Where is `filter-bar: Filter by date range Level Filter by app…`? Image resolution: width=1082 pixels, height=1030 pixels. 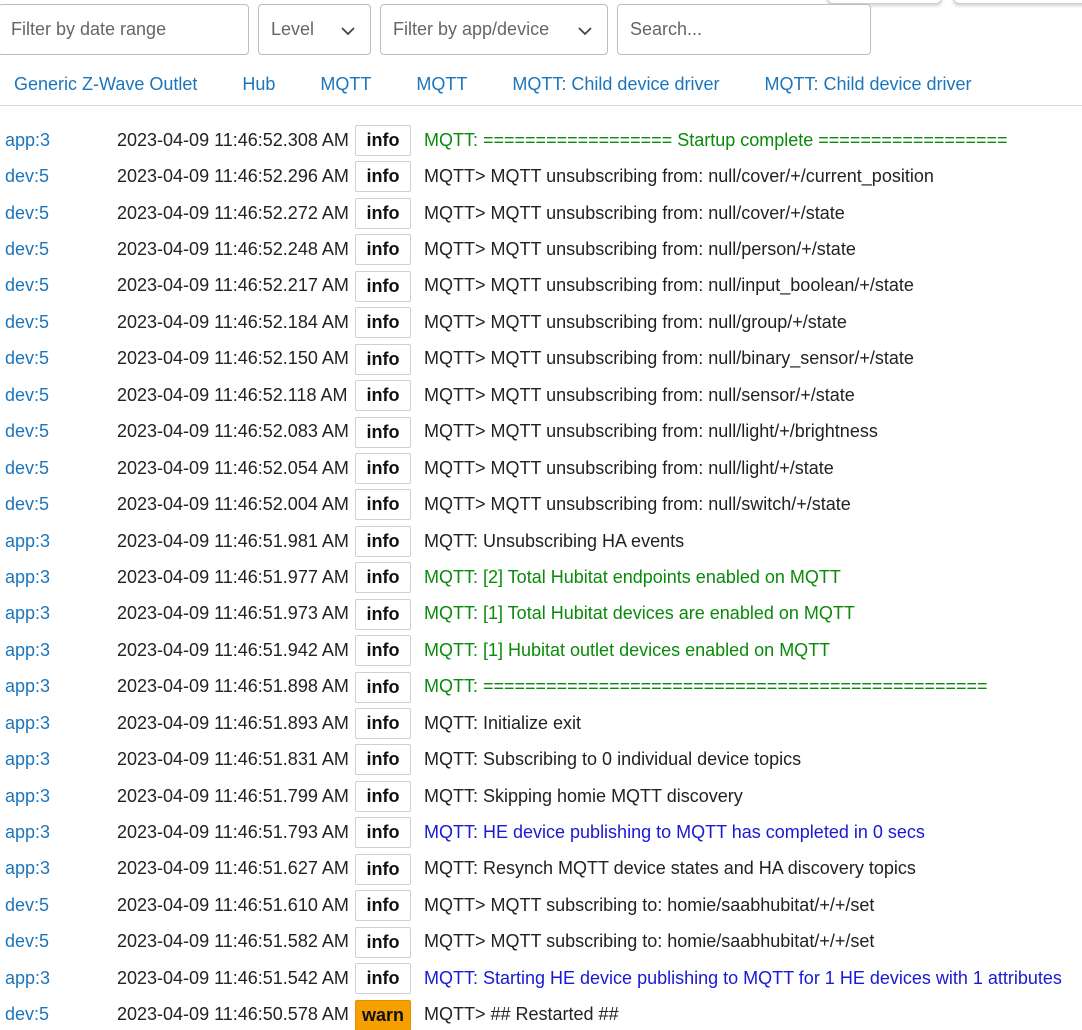 filter-bar: Filter by date range Level Filter by app… is located at coordinates (541, 30).